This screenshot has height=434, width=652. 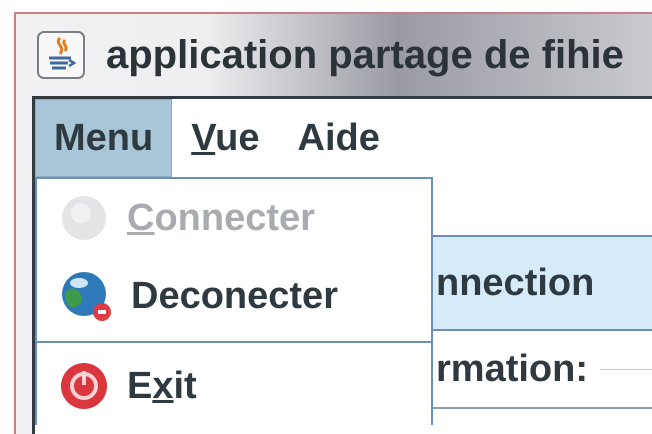 What do you see at coordinates (365, 55) in the screenshot?
I see `window-title: application partage de fihie` at bounding box center [365, 55].